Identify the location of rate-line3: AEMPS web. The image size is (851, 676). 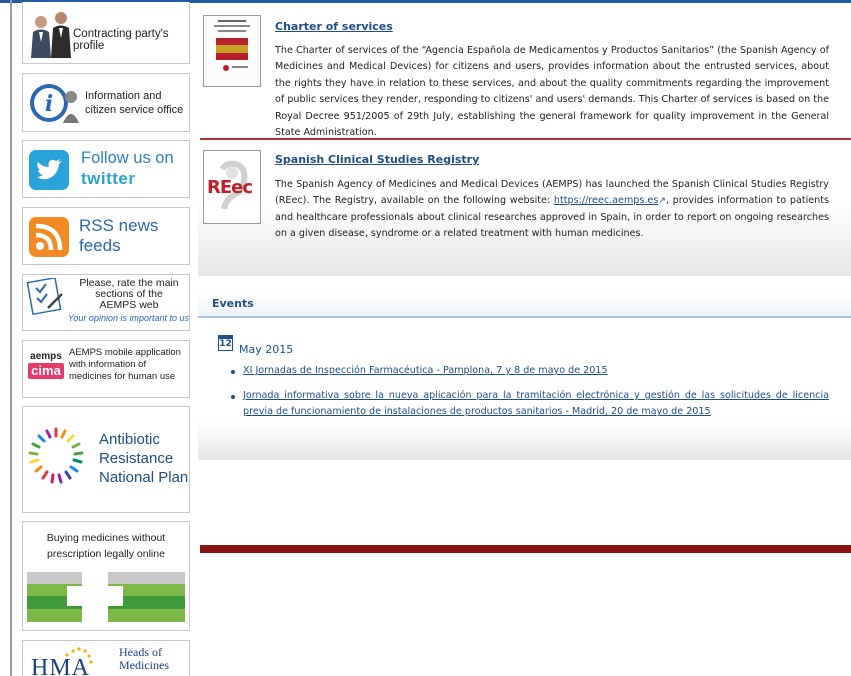
(129, 305).